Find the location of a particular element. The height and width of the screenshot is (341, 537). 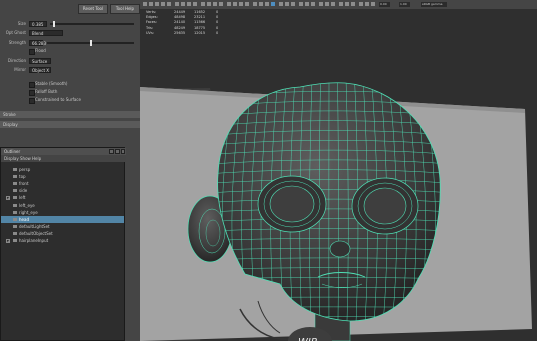

outliner-item-label: defaultObjectSet is located at coordinates (36, 233).